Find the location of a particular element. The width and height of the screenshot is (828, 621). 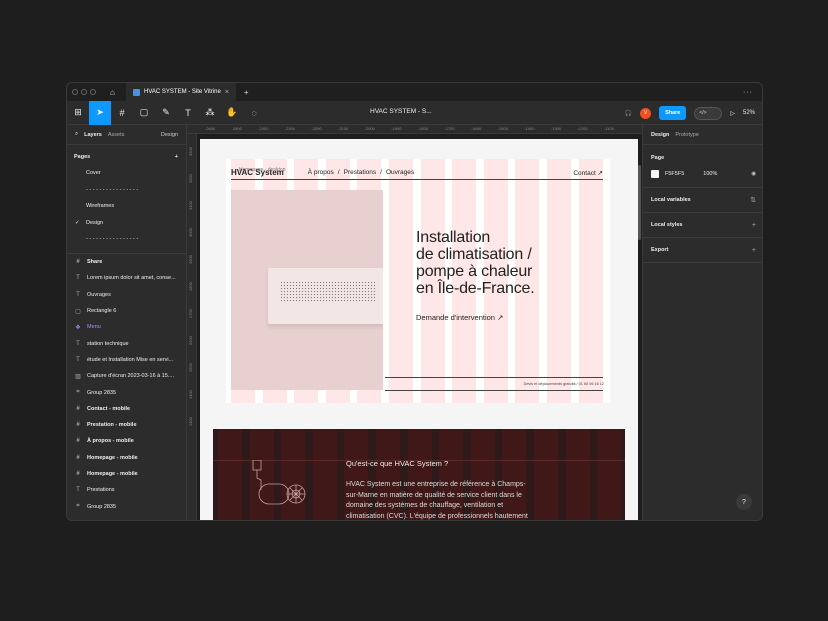

dev-mode-toggle: </> is located at coordinates (708, 113).